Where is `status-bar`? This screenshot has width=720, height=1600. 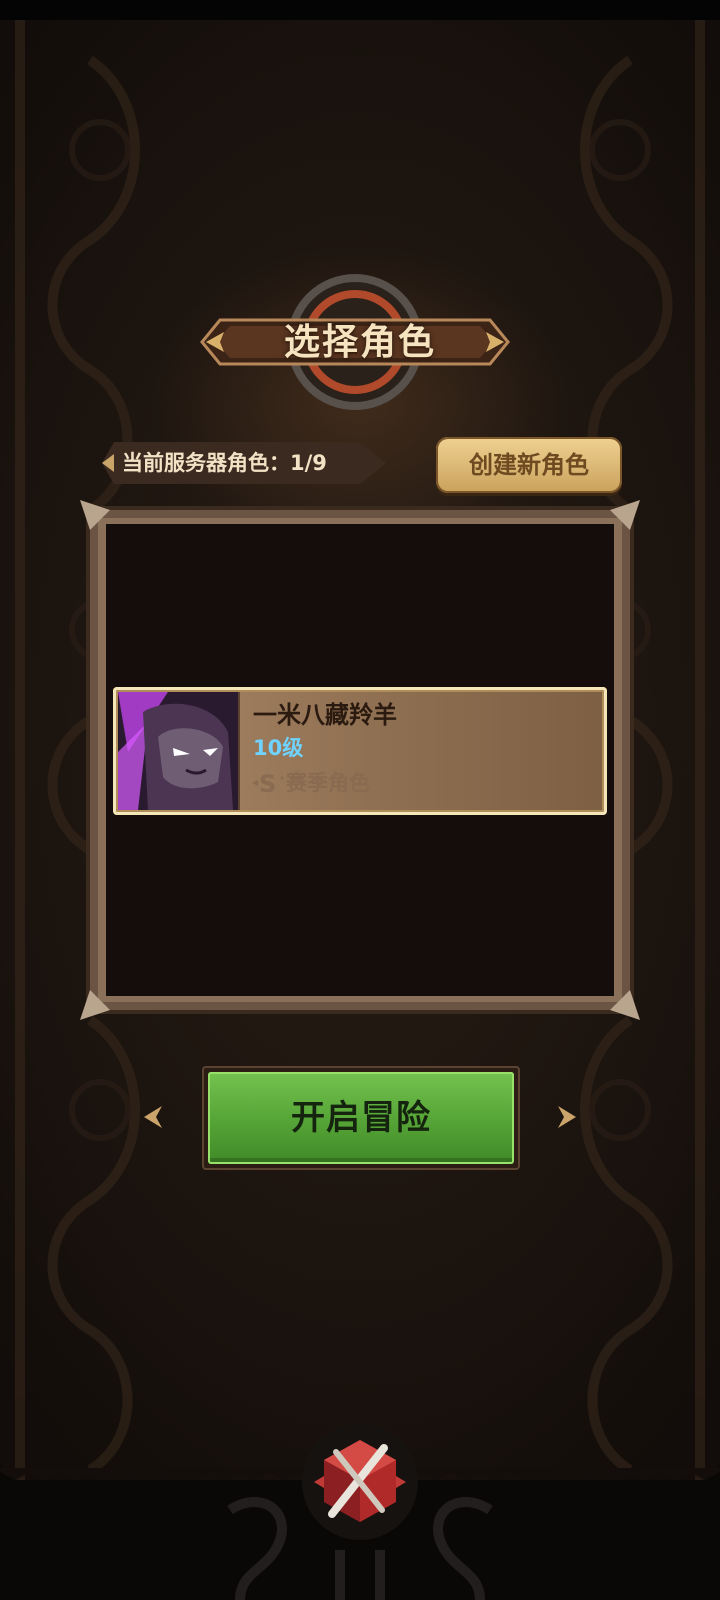 status-bar is located at coordinates (360, 10).